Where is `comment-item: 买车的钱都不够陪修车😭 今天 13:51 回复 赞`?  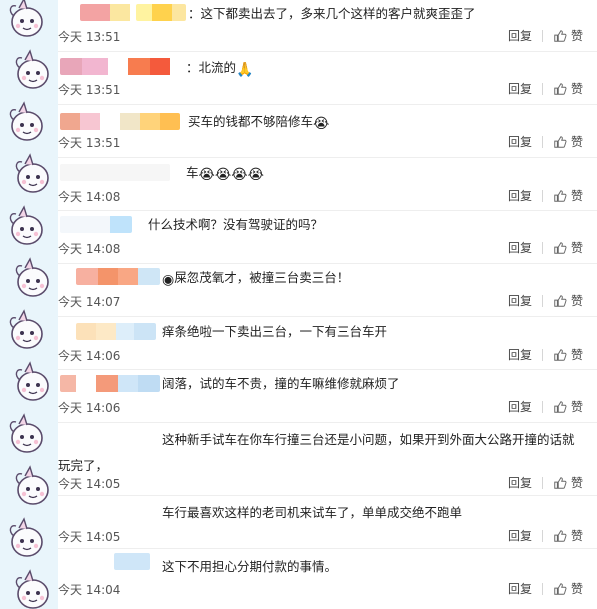 comment-item: 买车的钱都不够陪修车😭 今天 13:51 回复 赞 is located at coordinates (327, 131).